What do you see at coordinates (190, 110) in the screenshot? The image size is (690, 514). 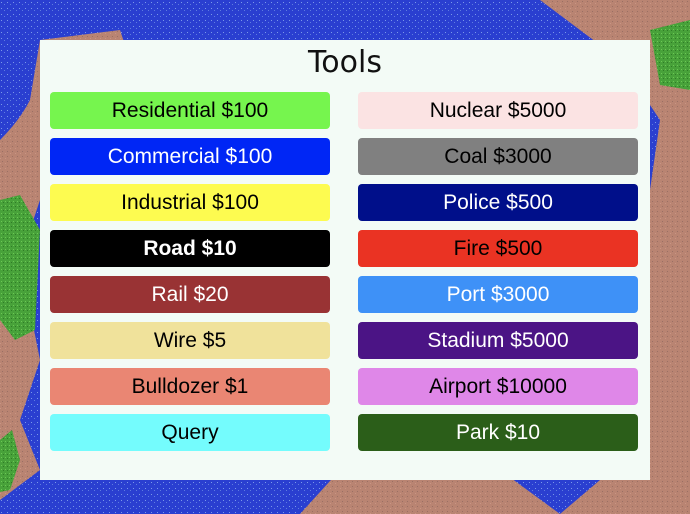 I see `tool-residential-button: Residential $100` at bounding box center [190, 110].